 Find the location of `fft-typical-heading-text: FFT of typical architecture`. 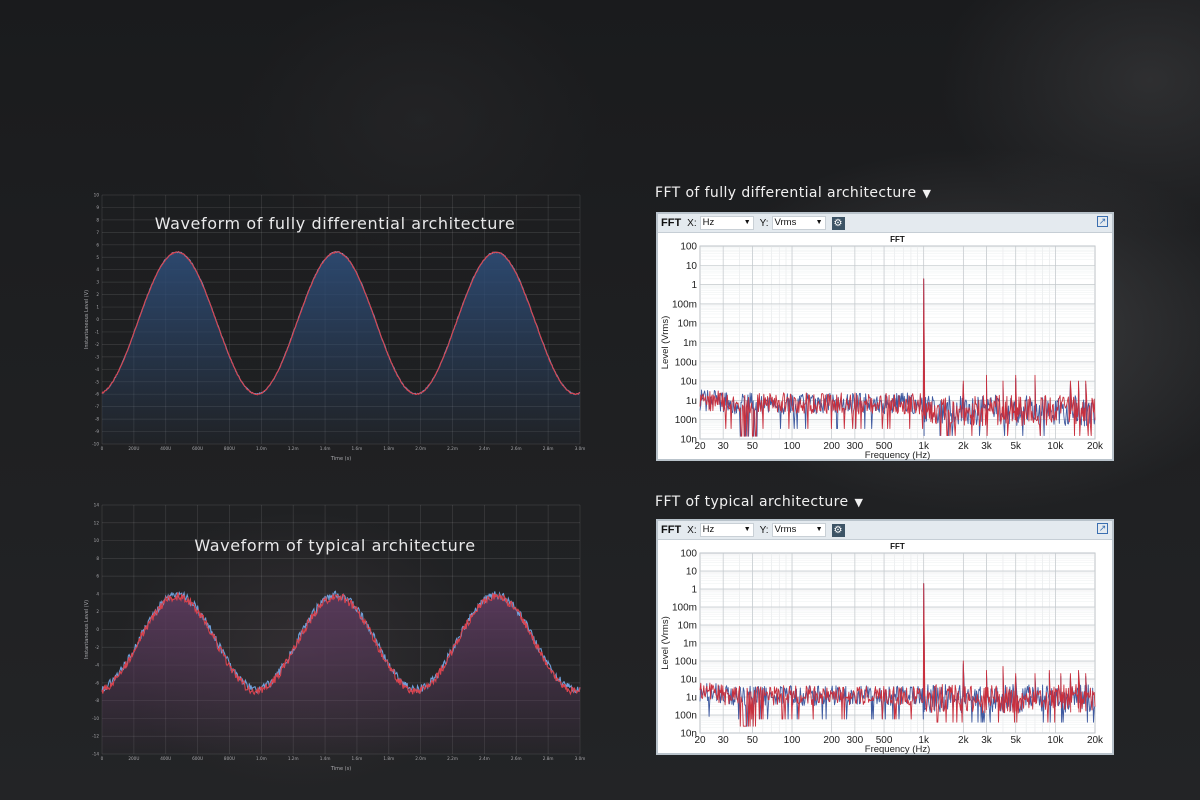

fft-typical-heading-text: FFT of typical architecture is located at coordinates (752, 502).